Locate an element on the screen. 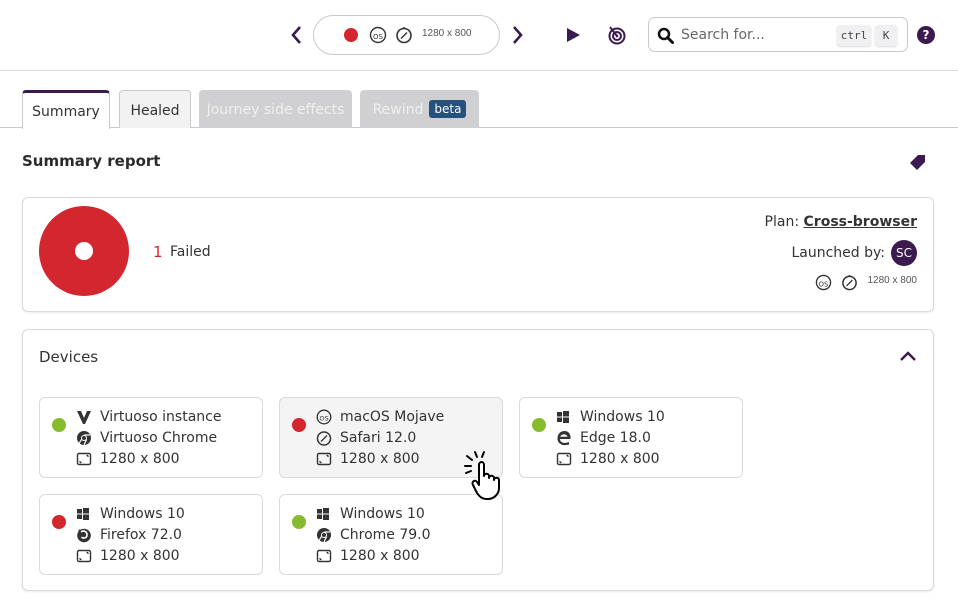  tab-label: Rewind is located at coordinates (398, 110).